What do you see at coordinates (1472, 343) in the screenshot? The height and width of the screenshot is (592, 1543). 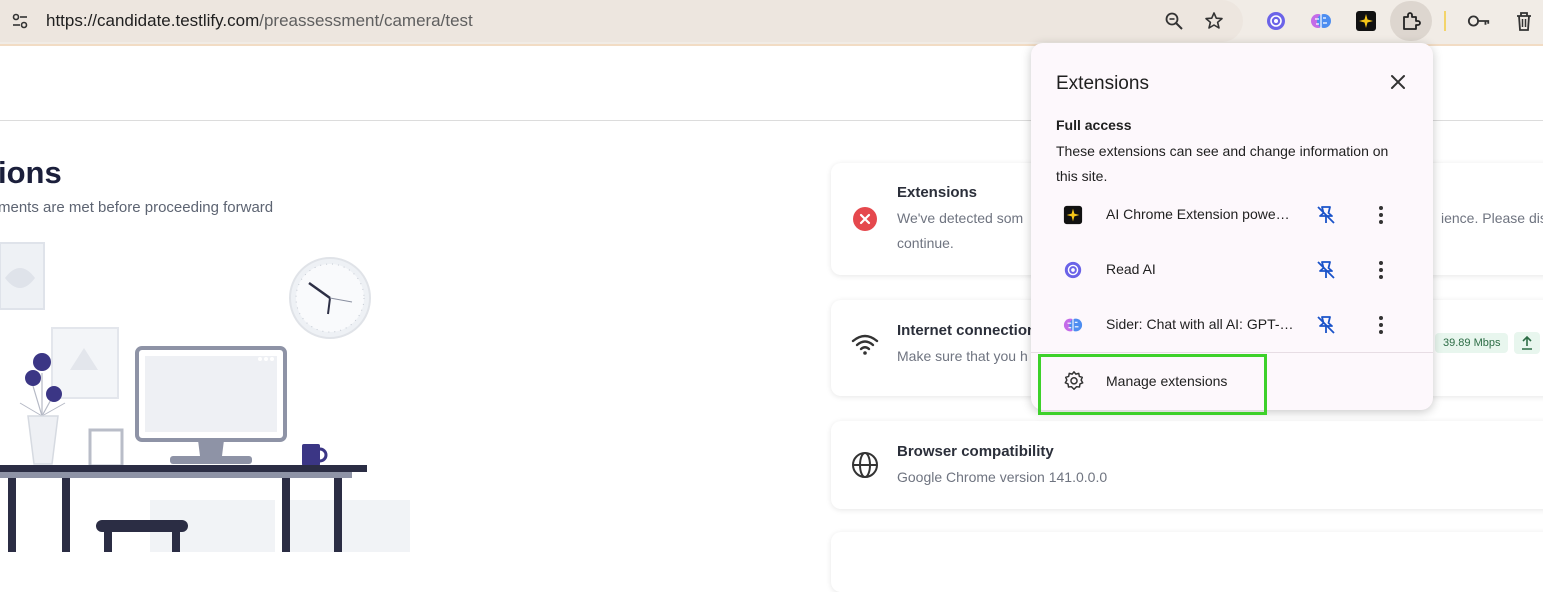 I see `download-speed-badge: 39.89 Mbps` at bounding box center [1472, 343].